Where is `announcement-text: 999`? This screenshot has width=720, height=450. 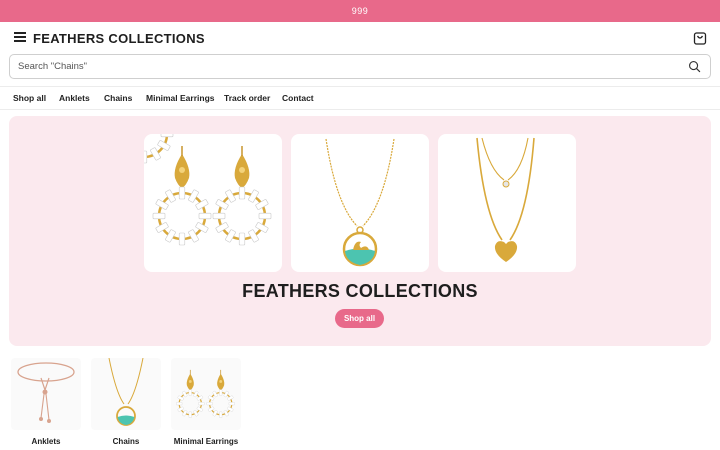 announcement-text: 999 is located at coordinates (360, 11).